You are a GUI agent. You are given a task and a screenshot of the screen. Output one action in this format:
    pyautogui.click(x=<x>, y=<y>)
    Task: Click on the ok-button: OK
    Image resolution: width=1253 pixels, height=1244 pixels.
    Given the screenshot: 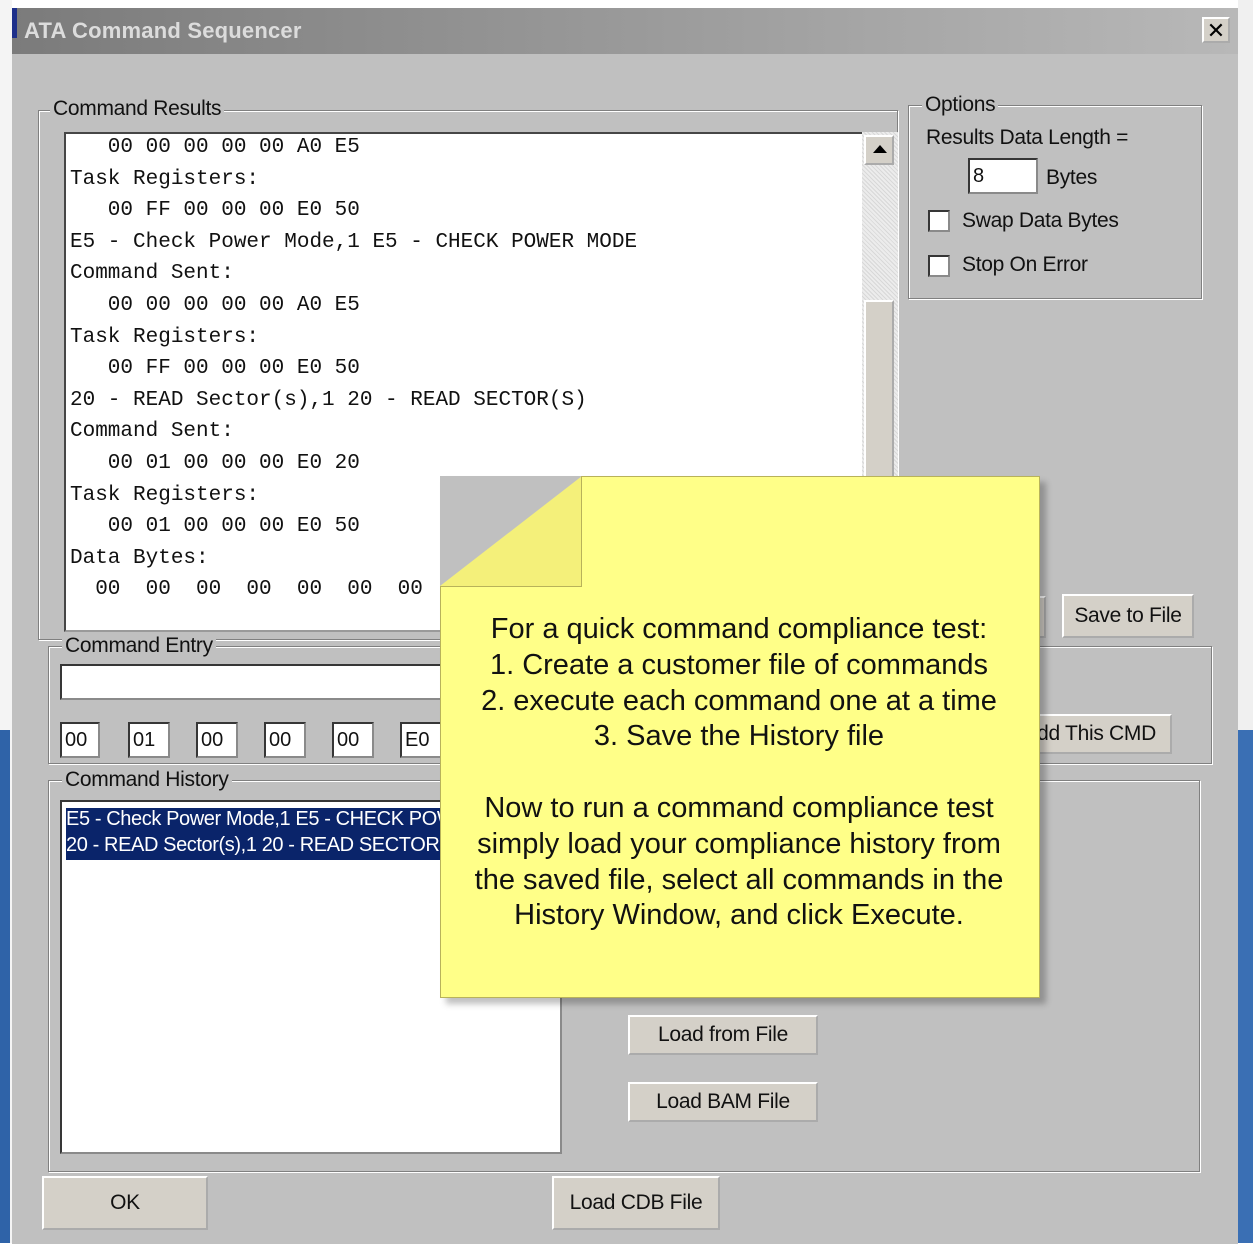 What is the action you would take?
    pyautogui.click(x=125, y=1203)
    